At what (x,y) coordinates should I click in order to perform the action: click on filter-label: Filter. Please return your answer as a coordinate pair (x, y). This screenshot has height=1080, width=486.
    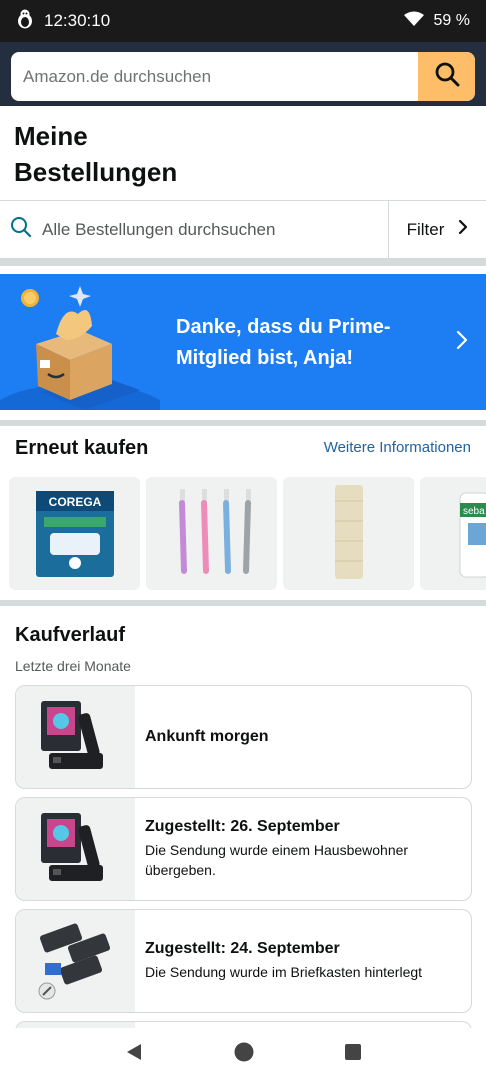
    Looking at the image, I should click on (425, 229).